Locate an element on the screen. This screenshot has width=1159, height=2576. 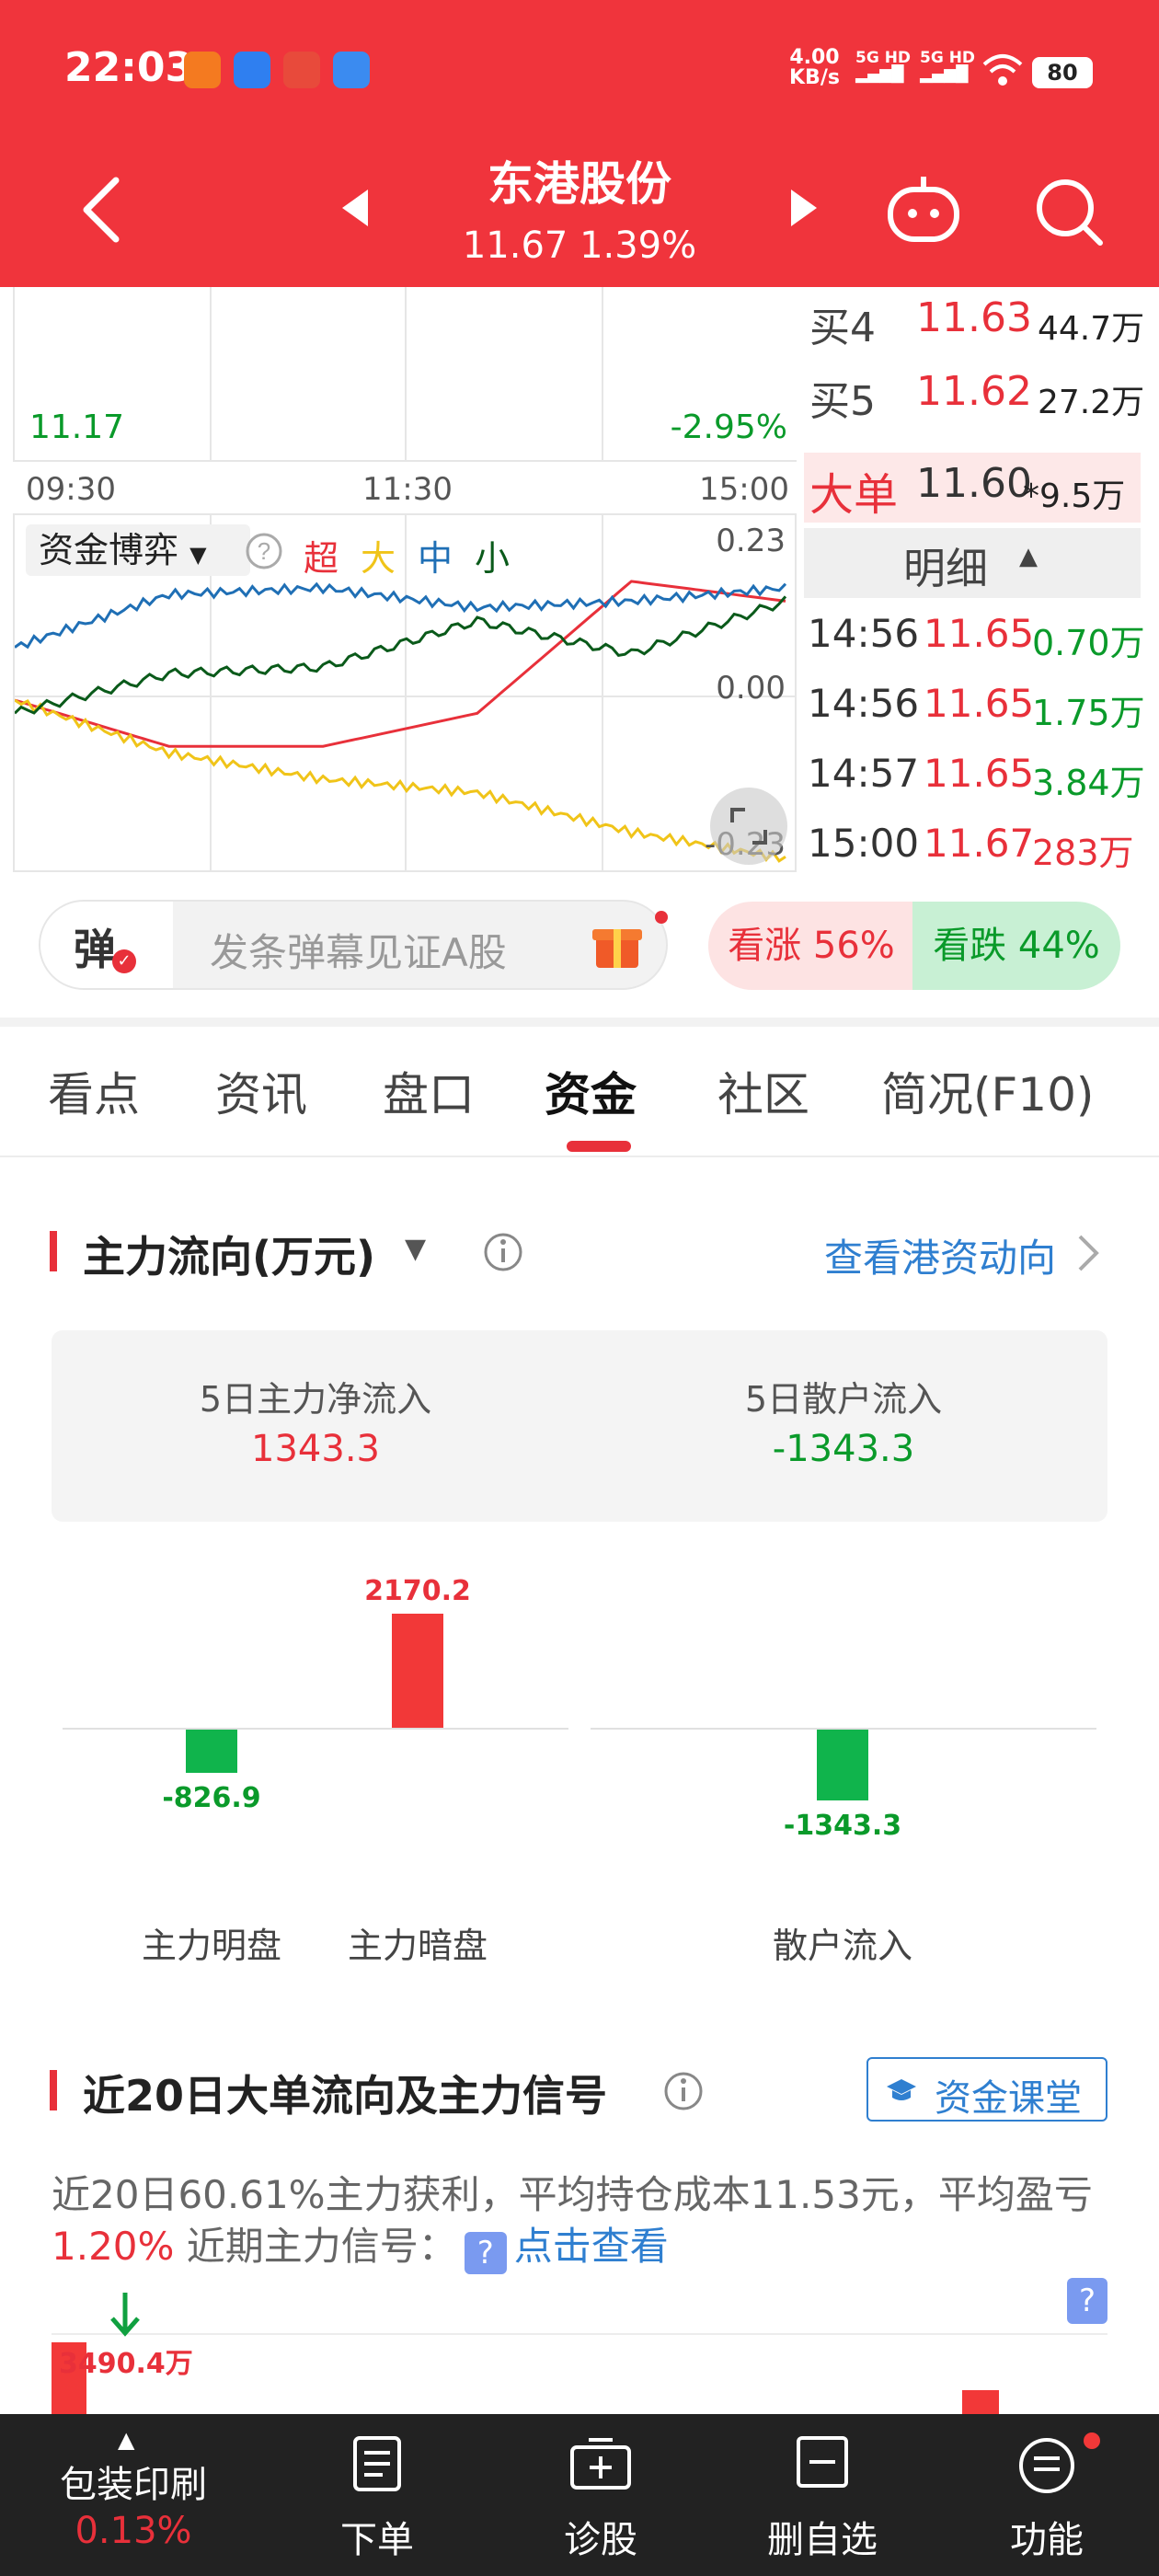
remove-watchlist-icon is located at coordinates (822, 2462).